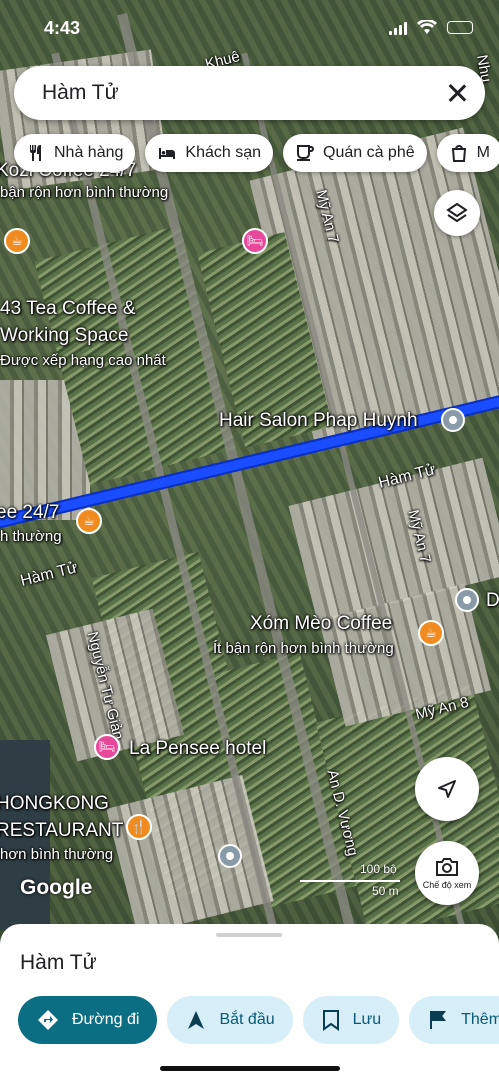 The image size is (499, 1080). I want to click on chip-label: M, so click(483, 152).